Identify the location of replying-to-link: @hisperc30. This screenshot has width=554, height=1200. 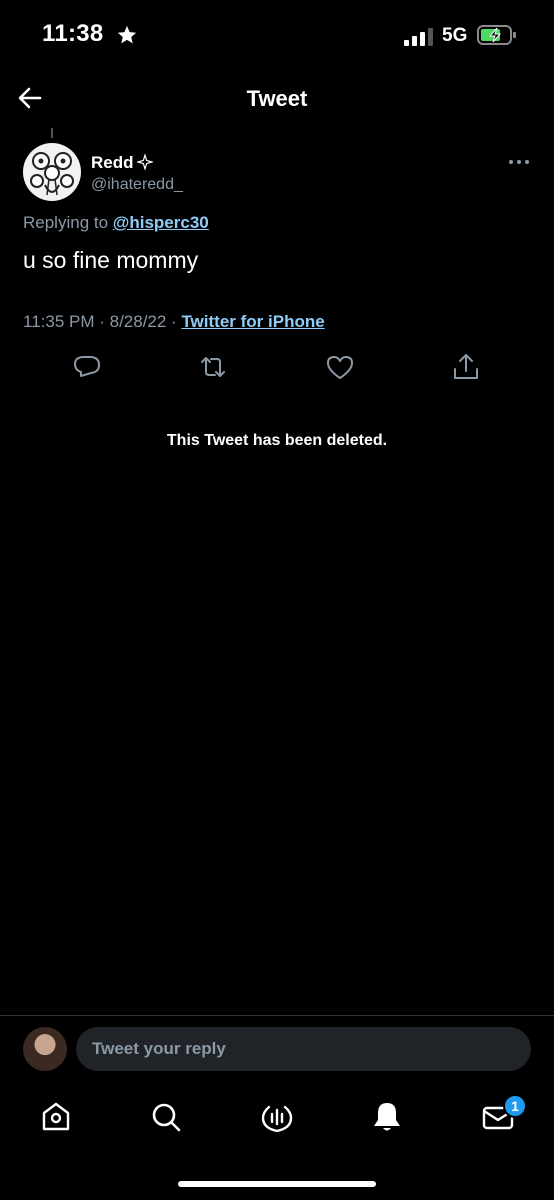
(161, 222).